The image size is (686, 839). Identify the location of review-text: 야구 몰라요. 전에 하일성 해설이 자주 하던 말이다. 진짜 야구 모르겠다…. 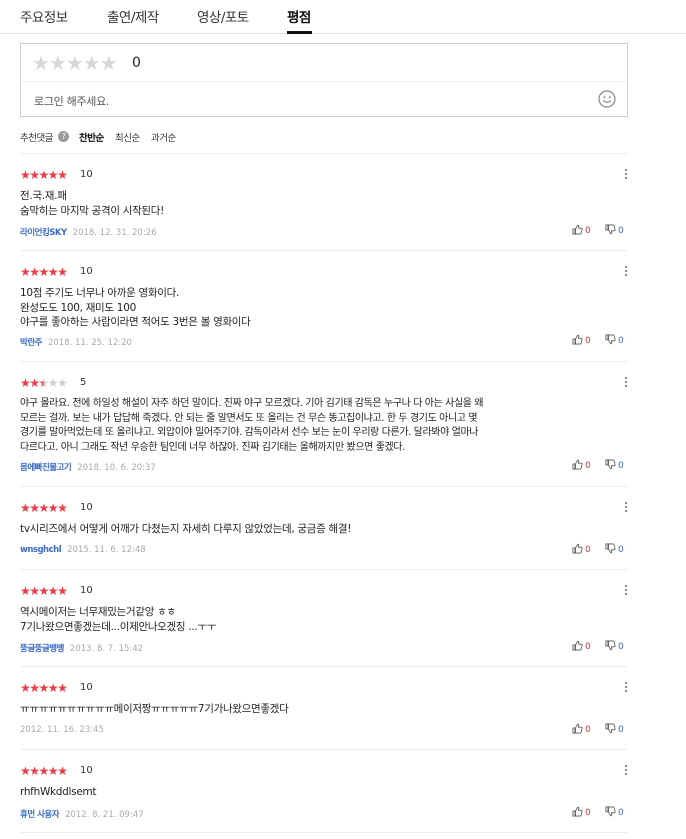
(252, 425).